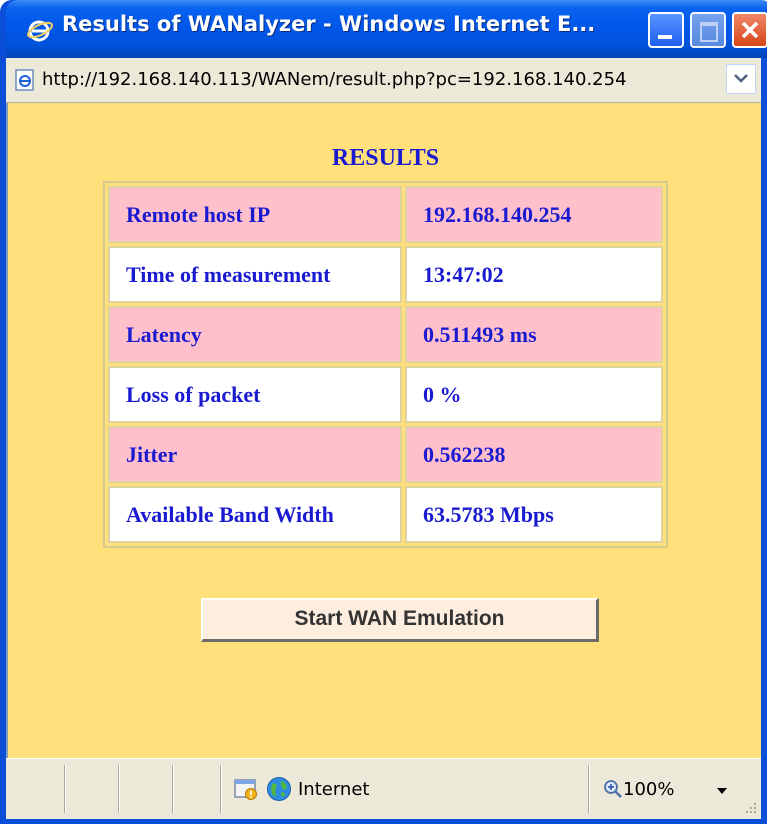 The image size is (767, 824). Describe the element at coordinates (255, 454) in the screenshot. I see `row-label: Jitter` at that location.